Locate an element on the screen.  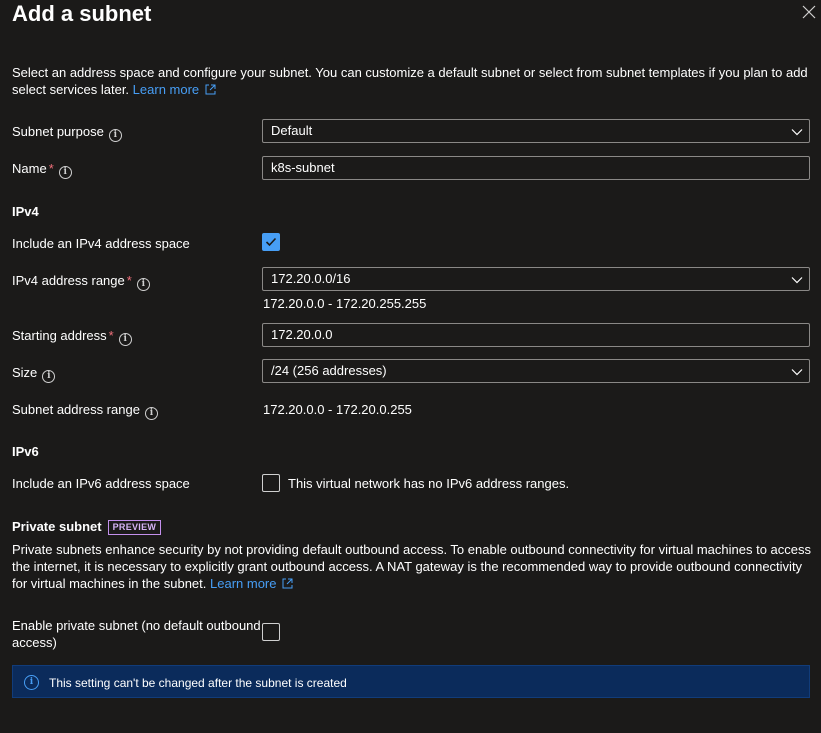
checkmark-icon is located at coordinates (271, 242).